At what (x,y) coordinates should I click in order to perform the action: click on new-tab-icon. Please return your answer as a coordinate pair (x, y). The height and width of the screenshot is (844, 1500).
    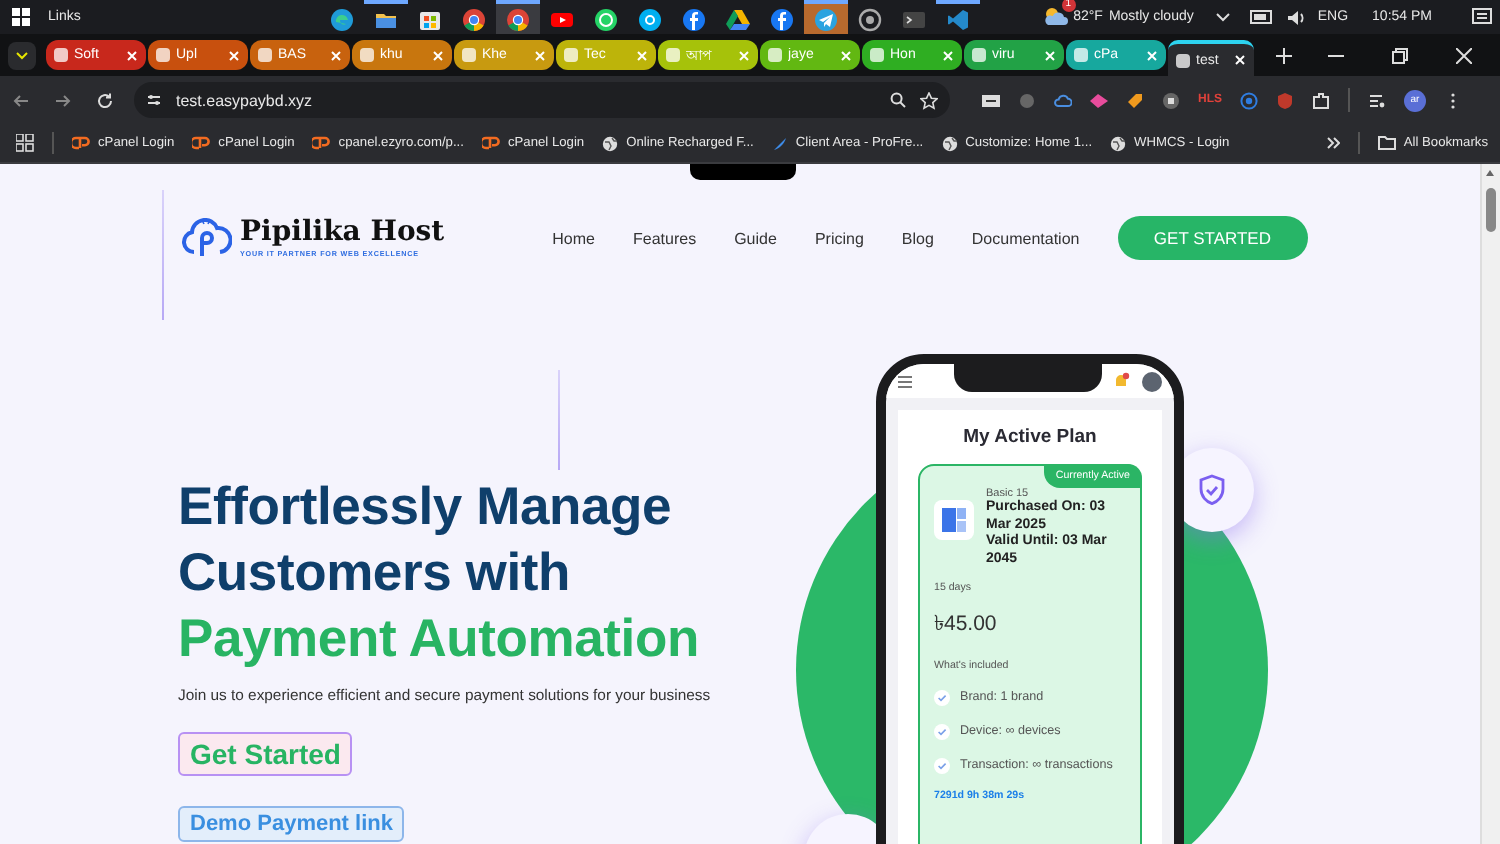
    Looking at the image, I should click on (1284, 55).